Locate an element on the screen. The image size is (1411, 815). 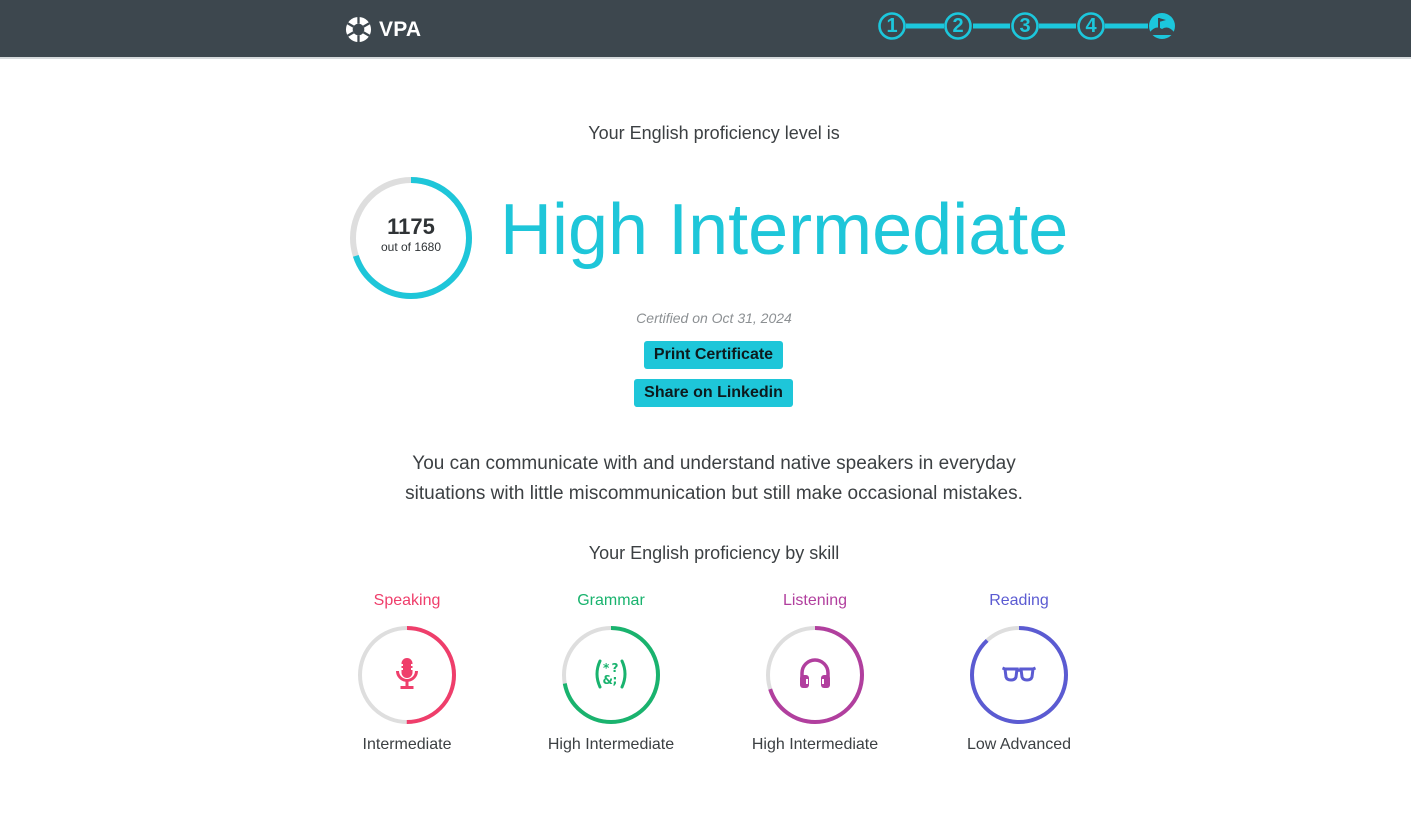
grammar-symbols-icon: * ? & ; is located at coordinates (611, 674).